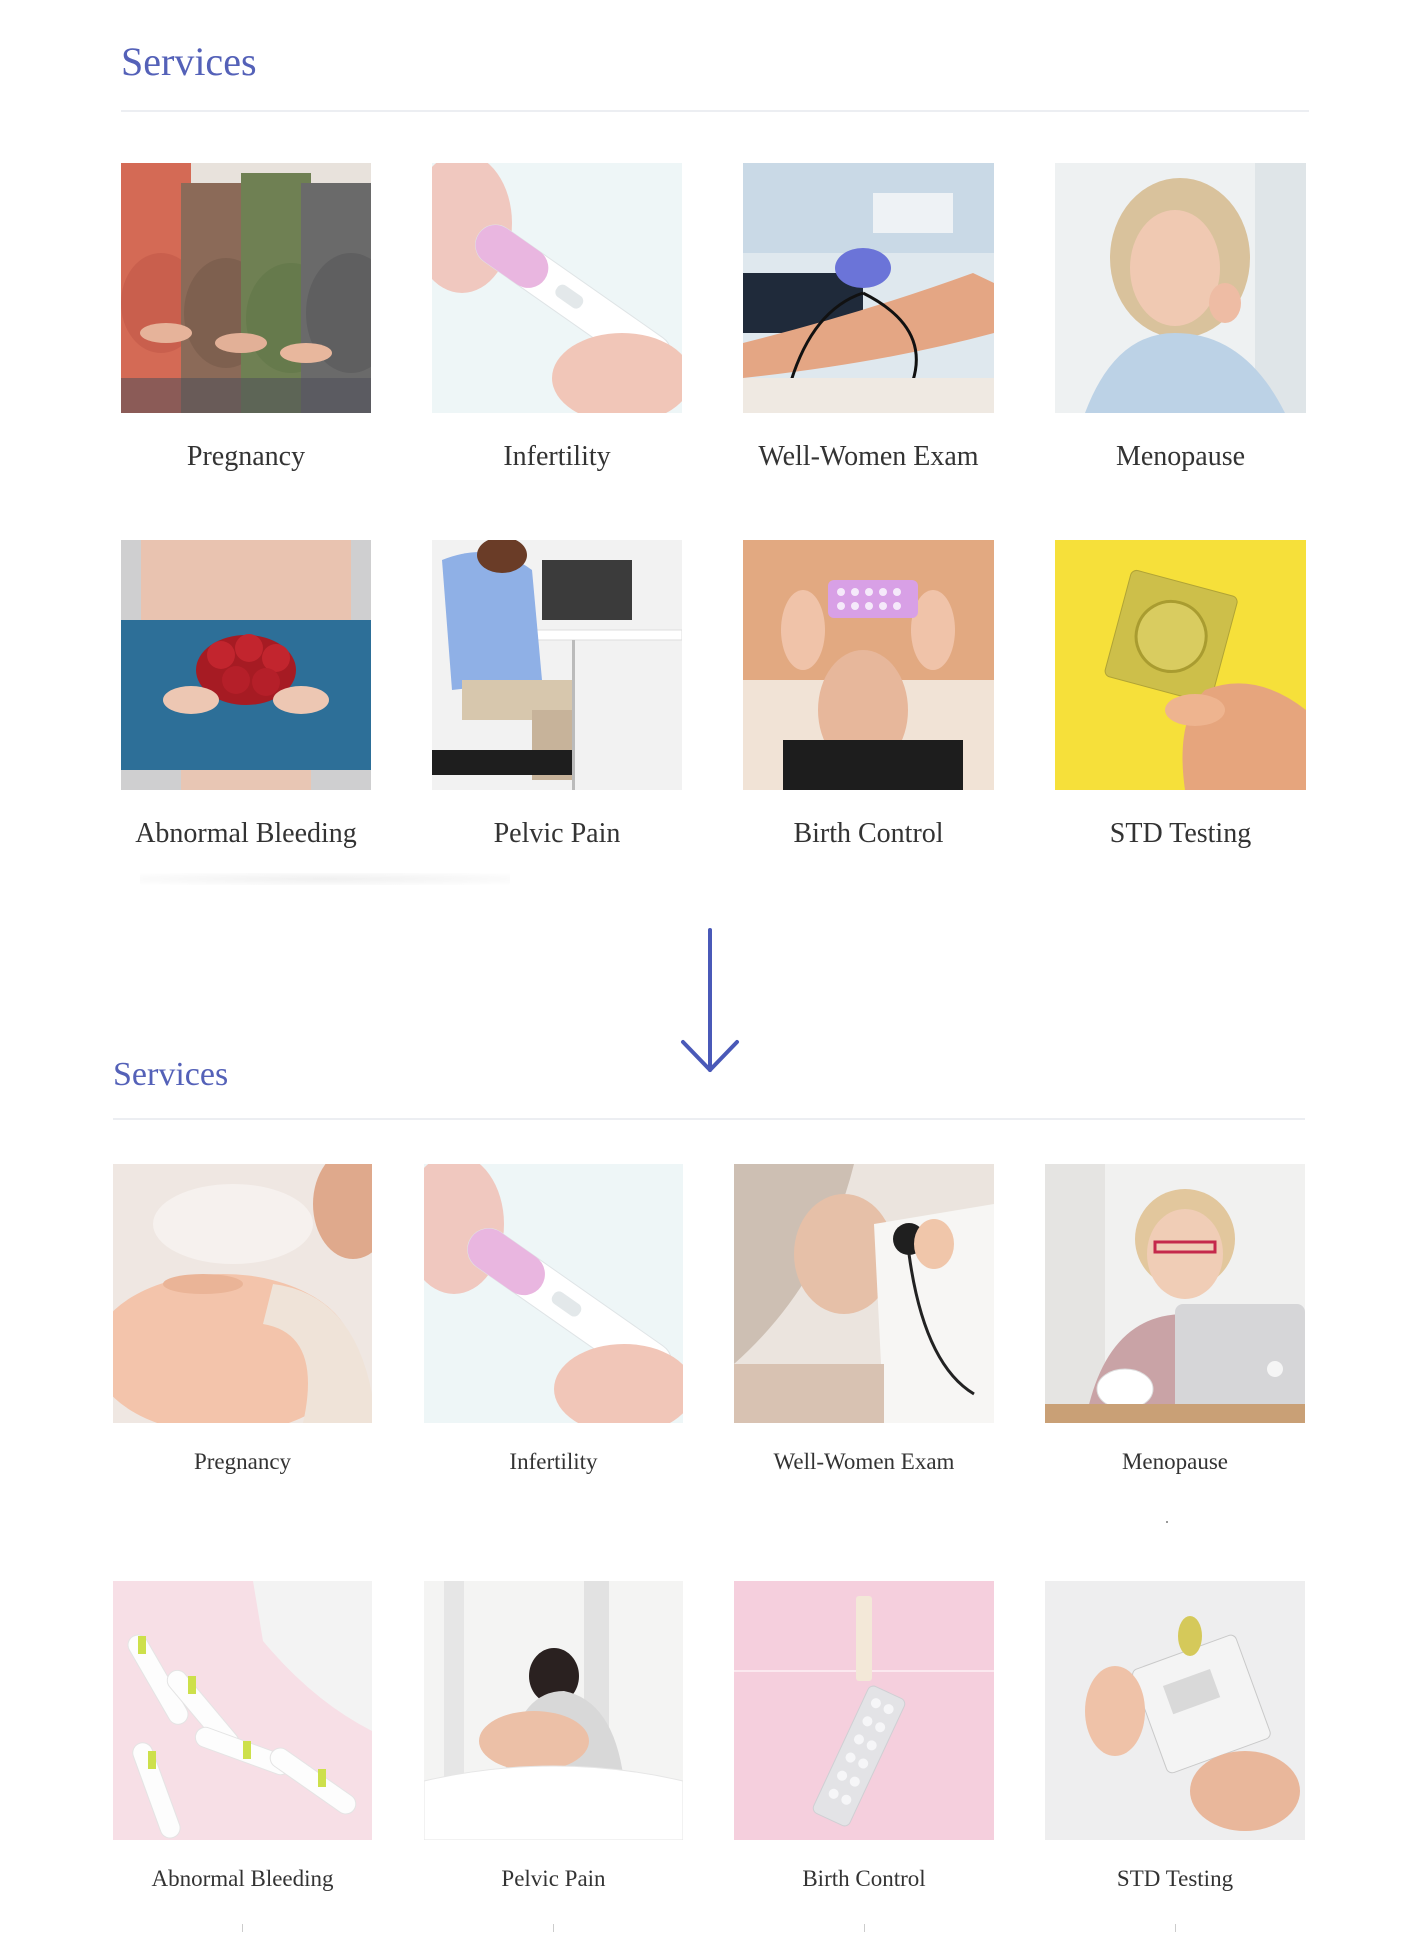 The image size is (1412, 1937). I want to click on test-packet-photo, so click(1175, 1710).